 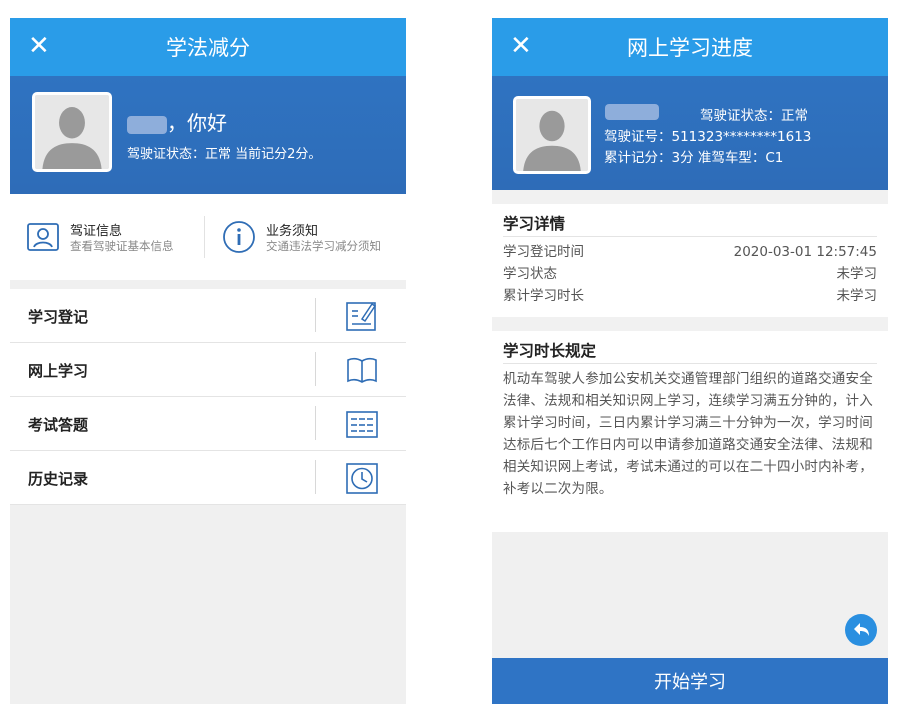 I want to click on rules-section-title: 学习时长规定, so click(x=550, y=351).